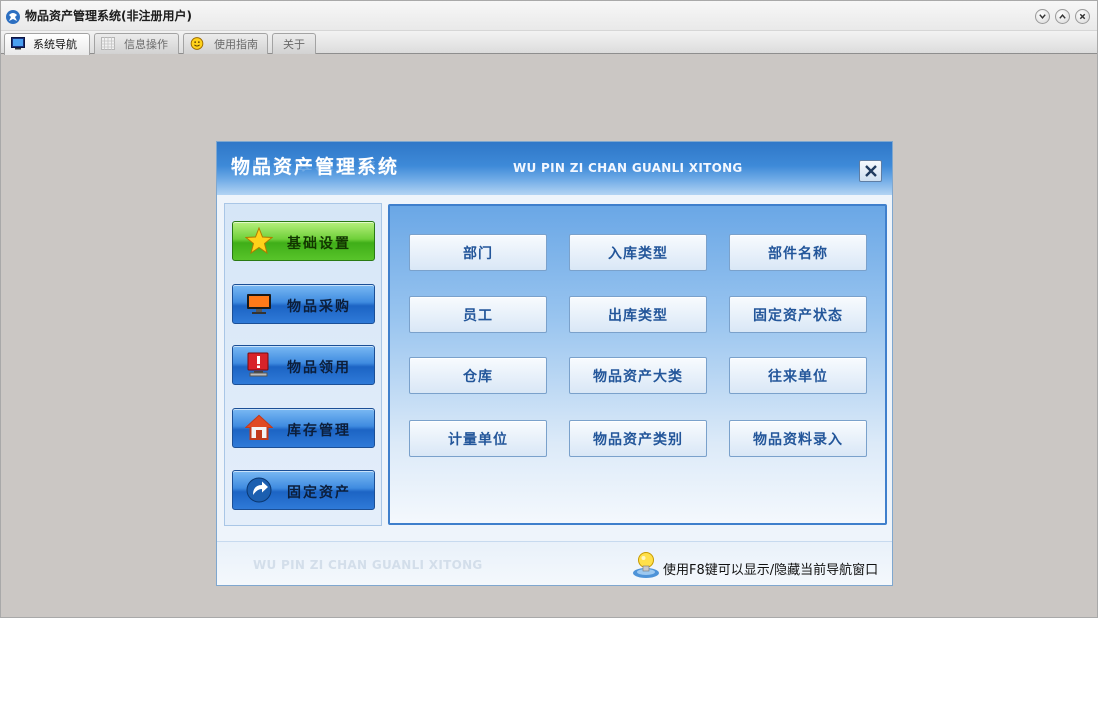 Image resolution: width=1098 pixels, height=711 pixels. I want to click on sidebar-item-fixed-assets: 固定资产, so click(303, 490).